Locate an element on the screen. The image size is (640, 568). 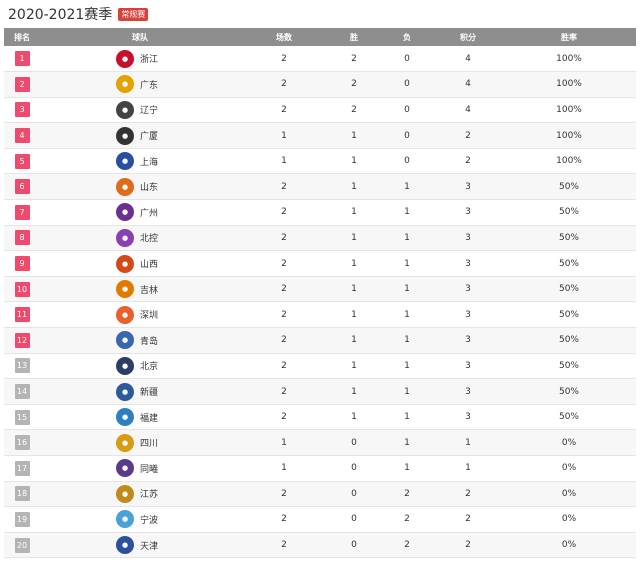
rank-badge: 13 is located at coordinates (22, 366).